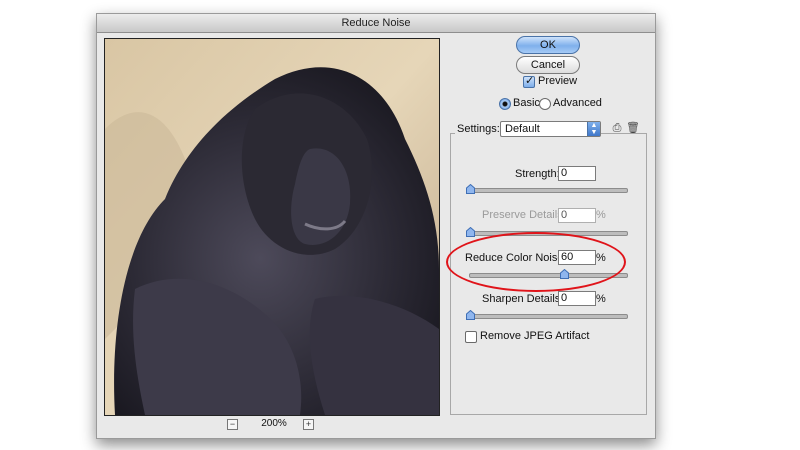  I want to click on zoom-in-button: +, so click(308, 424).